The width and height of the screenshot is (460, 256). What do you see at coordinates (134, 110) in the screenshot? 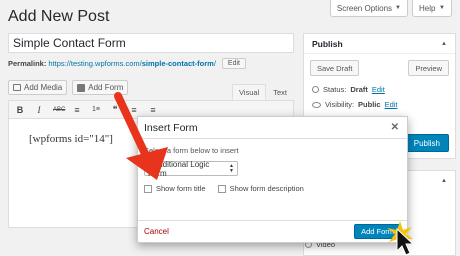
I see `align-left-button: ≡` at bounding box center [134, 110].